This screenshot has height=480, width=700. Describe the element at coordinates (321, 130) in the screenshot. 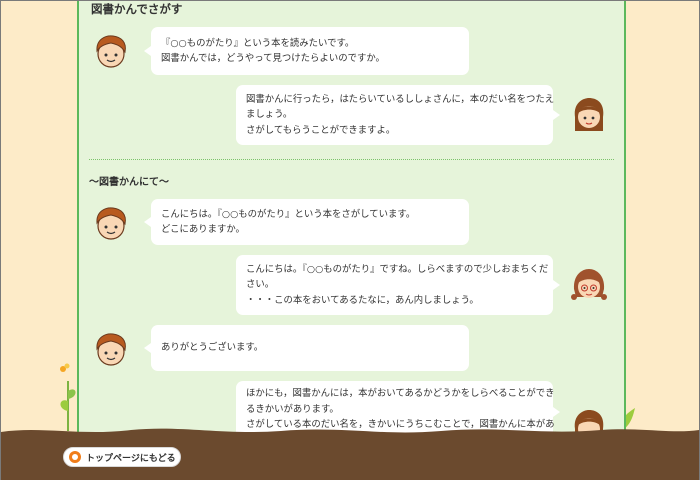

I see `bubble-line: さがしてもらうことができますよ。` at that location.